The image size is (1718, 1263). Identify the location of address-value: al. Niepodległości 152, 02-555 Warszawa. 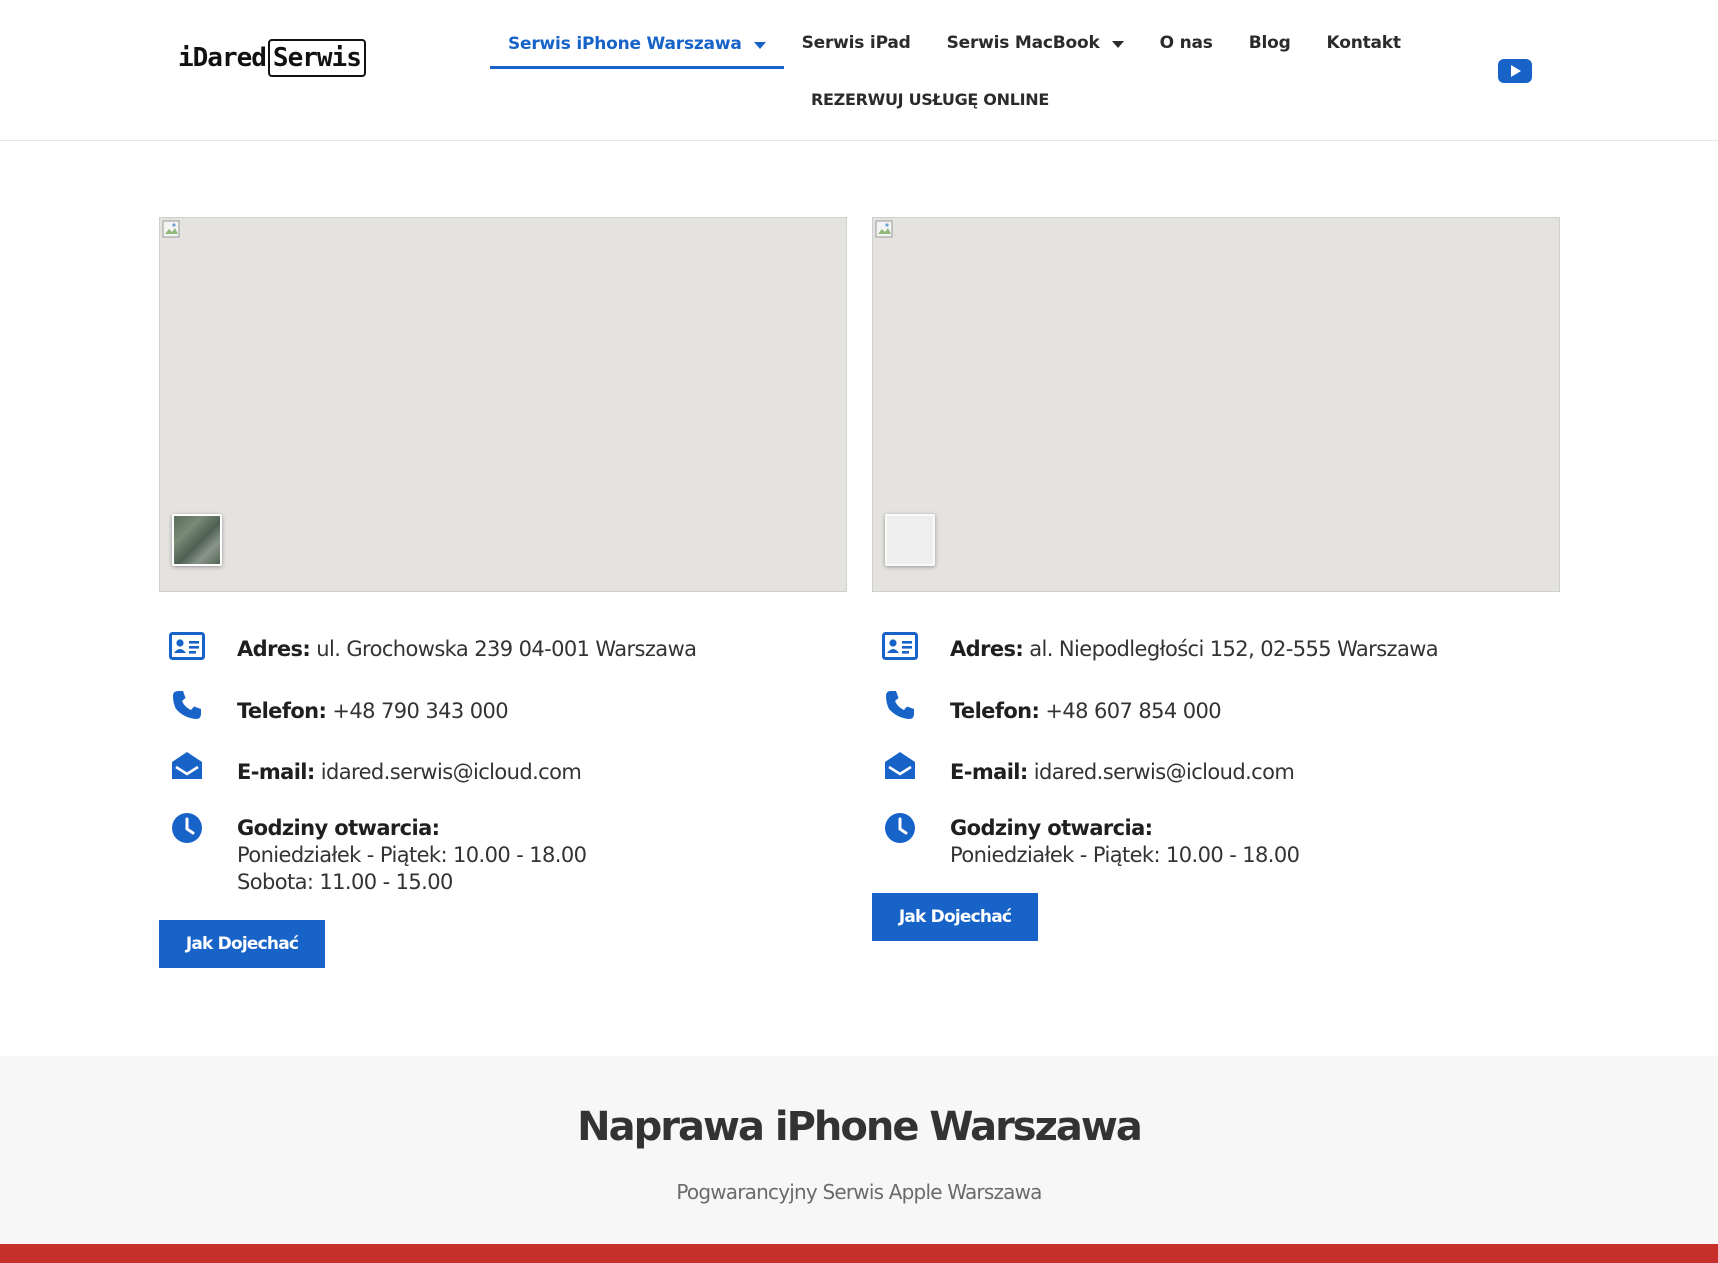
(1234, 649).